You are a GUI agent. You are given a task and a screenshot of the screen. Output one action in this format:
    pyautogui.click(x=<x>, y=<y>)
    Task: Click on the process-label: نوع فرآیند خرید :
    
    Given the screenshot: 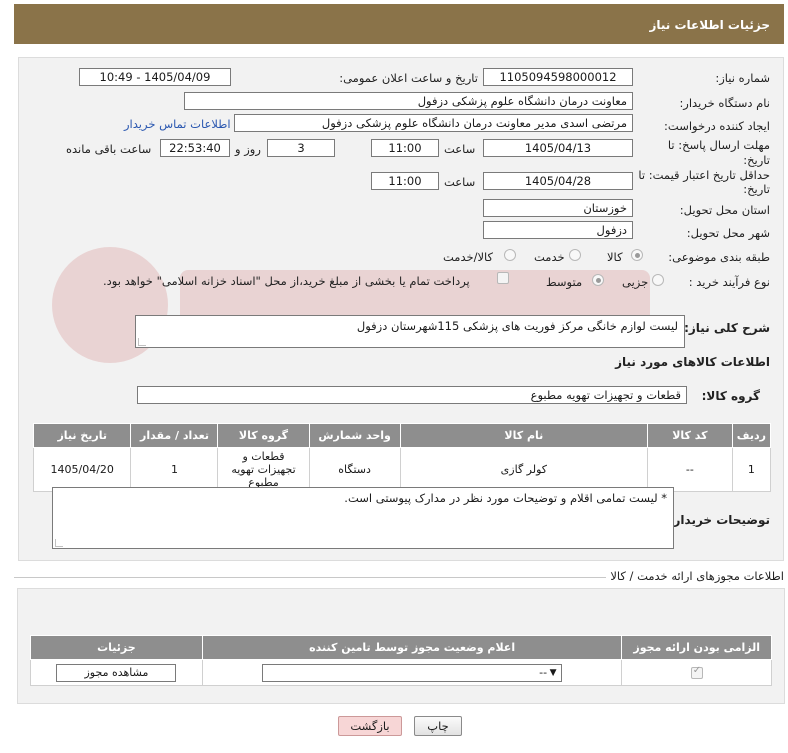 What is the action you would take?
    pyautogui.click(x=729, y=282)
    